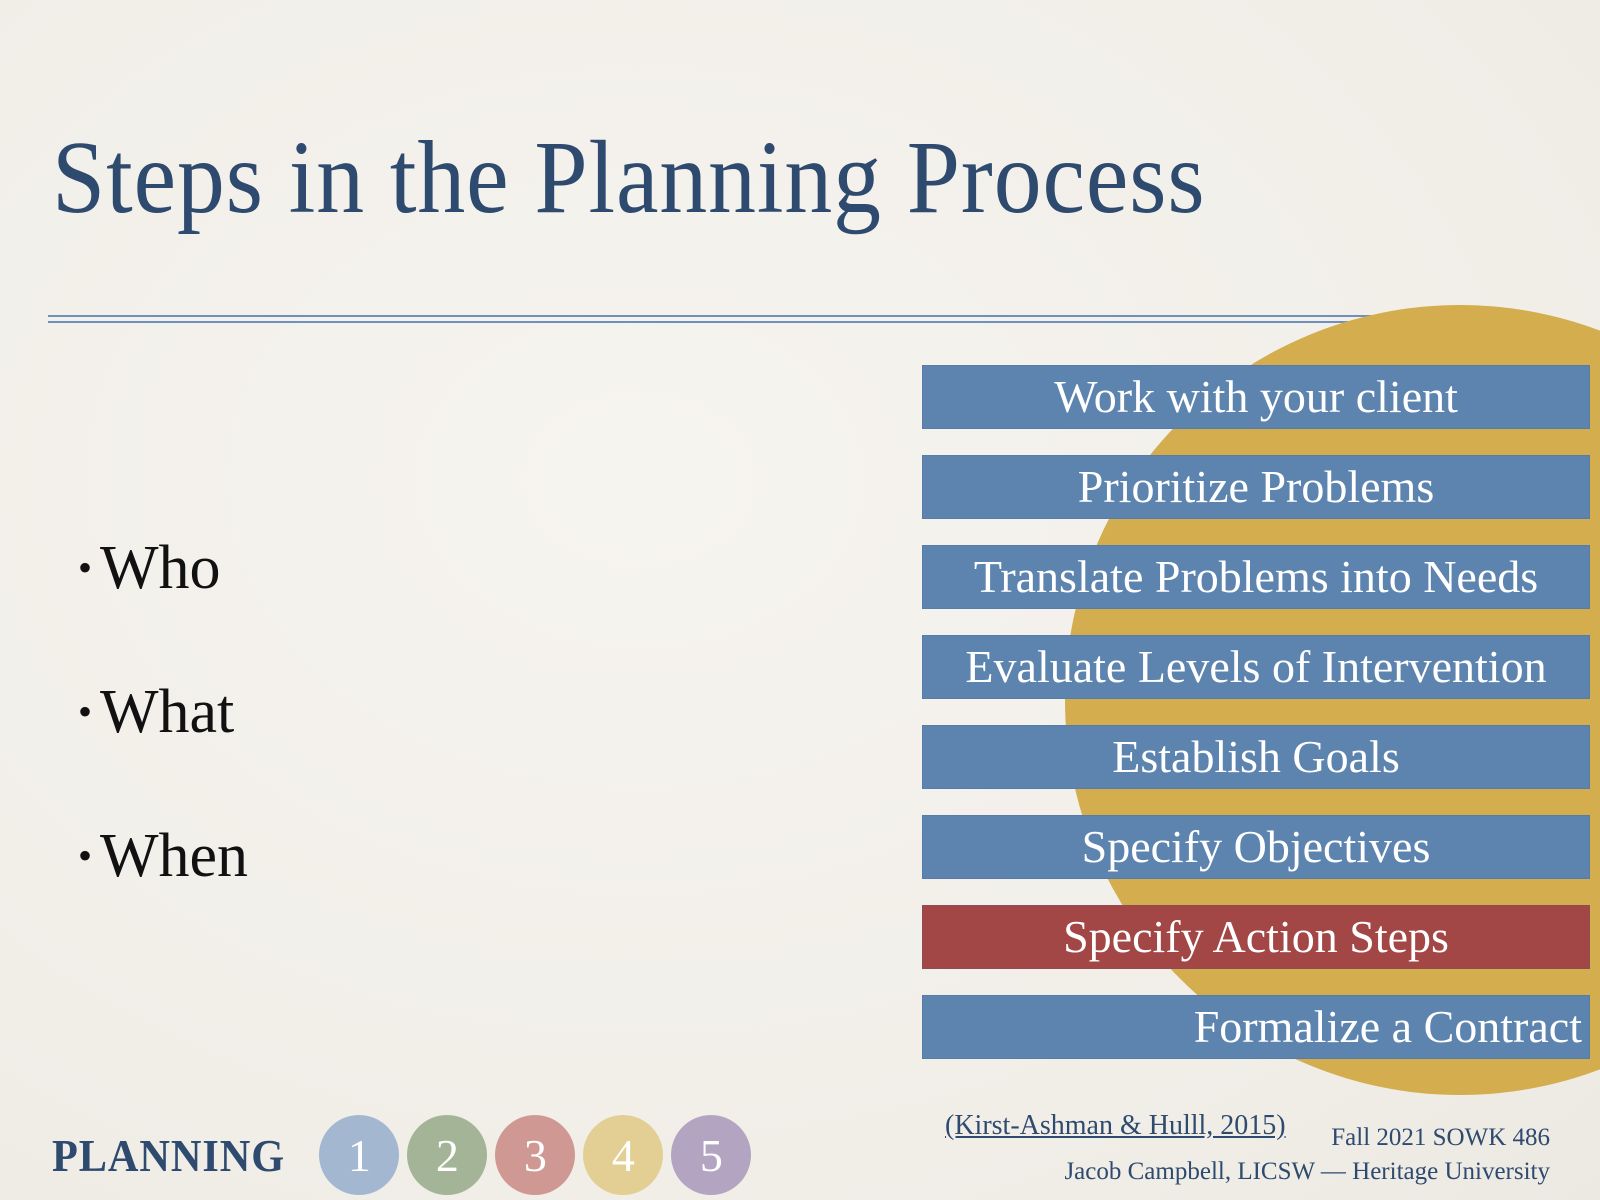 The image size is (1600, 1200). What do you see at coordinates (1256, 757) in the screenshot?
I see `step-establish-goals: Establish Goals` at bounding box center [1256, 757].